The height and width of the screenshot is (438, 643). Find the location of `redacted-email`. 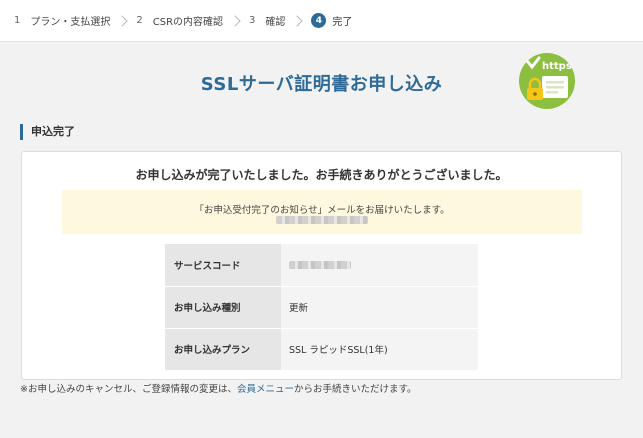

redacted-email is located at coordinates (322, 220).